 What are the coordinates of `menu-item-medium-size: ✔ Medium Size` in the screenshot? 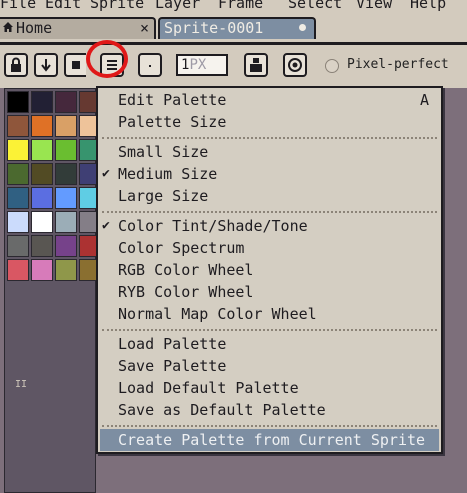 It's located at (269, 174).